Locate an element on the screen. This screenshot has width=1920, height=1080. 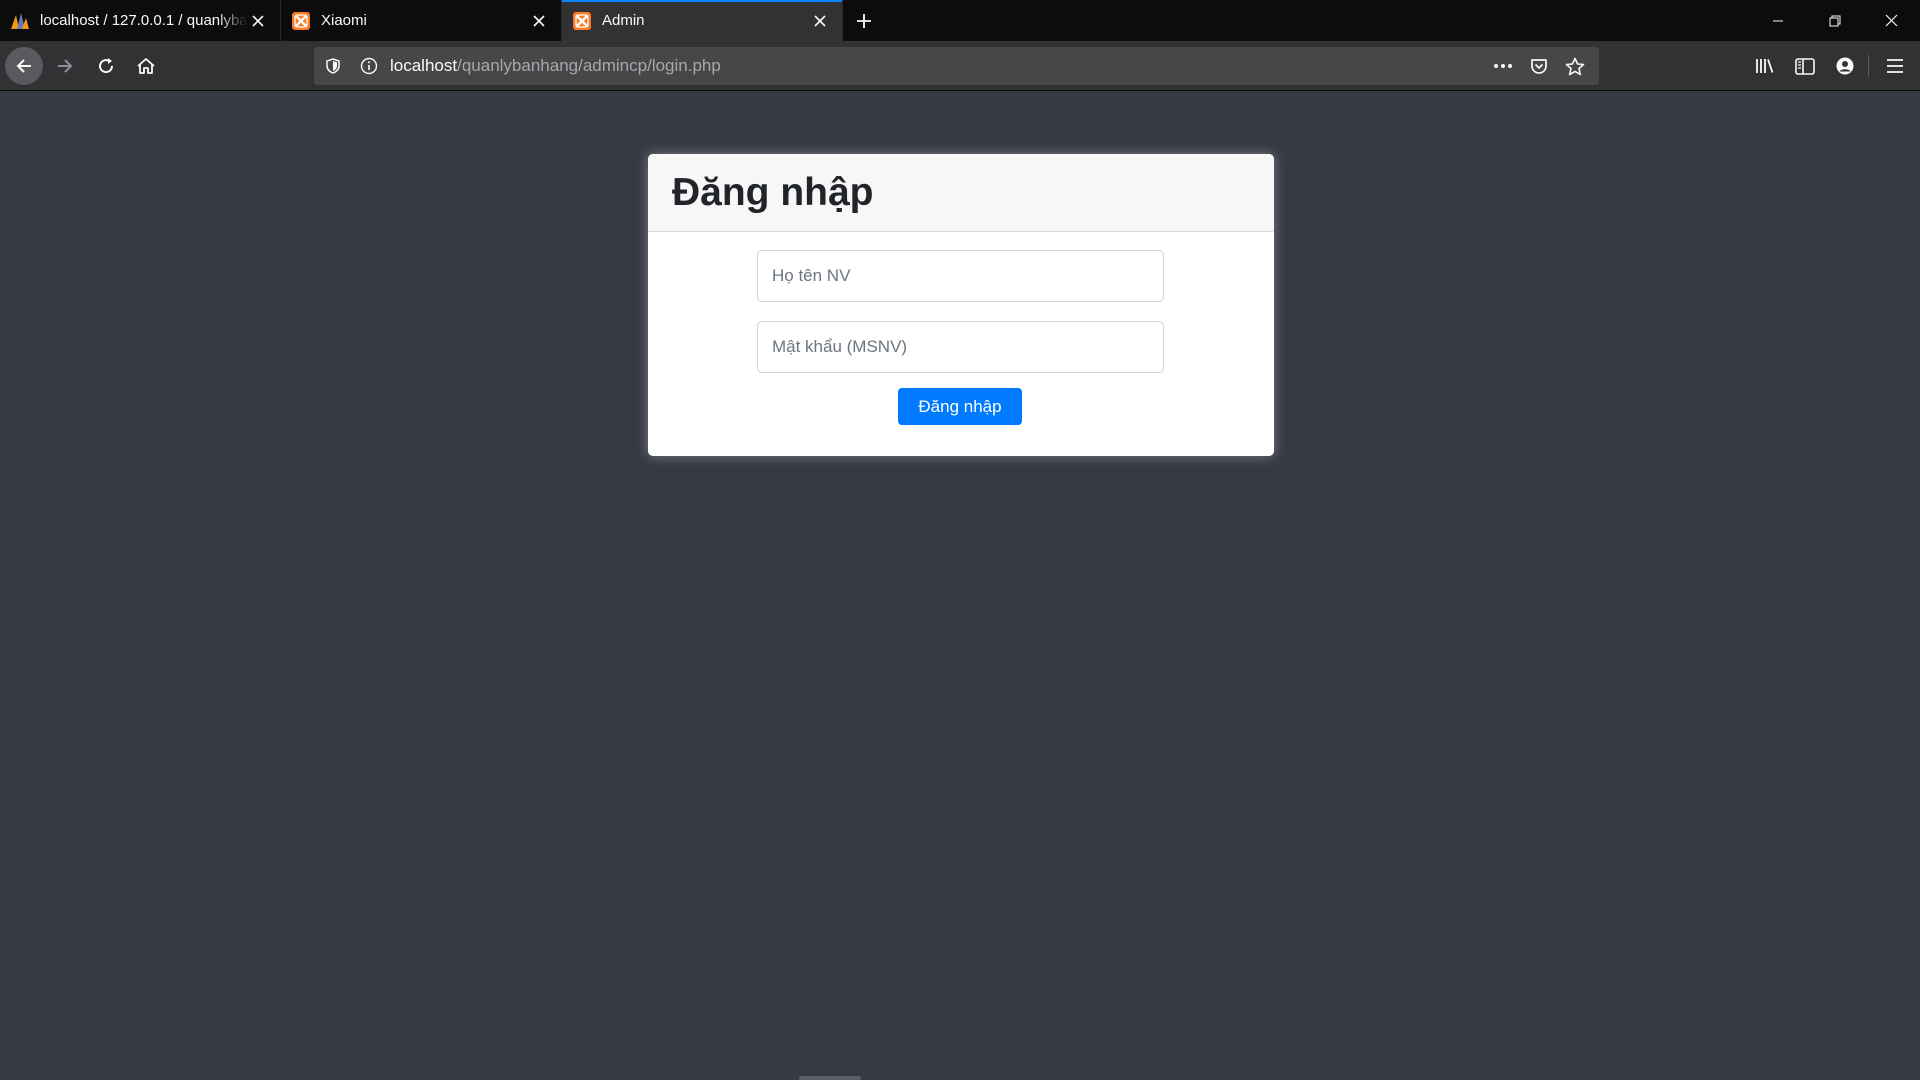
restore-button is located at coordinates (1834, 20).